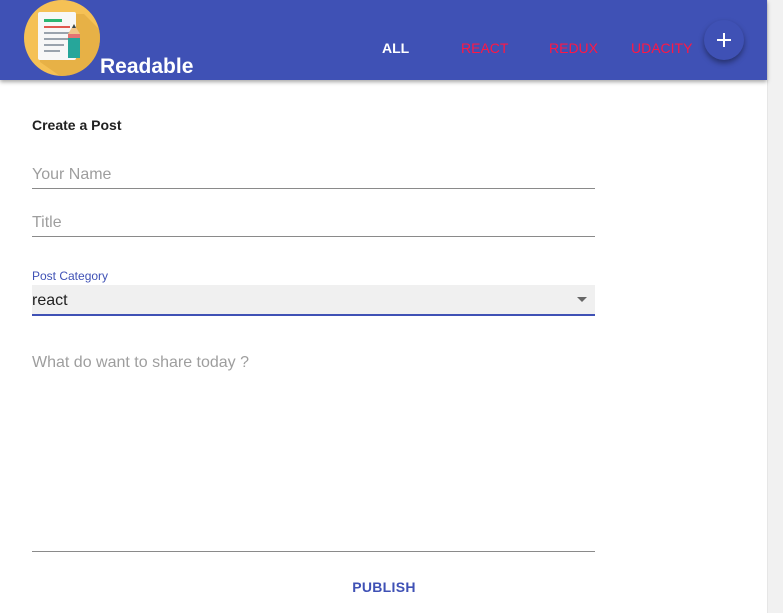  What do you see at coordinates (582, 299) in the screenshot?
I see `dropdown-arrow-icon` at bounding box center [582, 299].